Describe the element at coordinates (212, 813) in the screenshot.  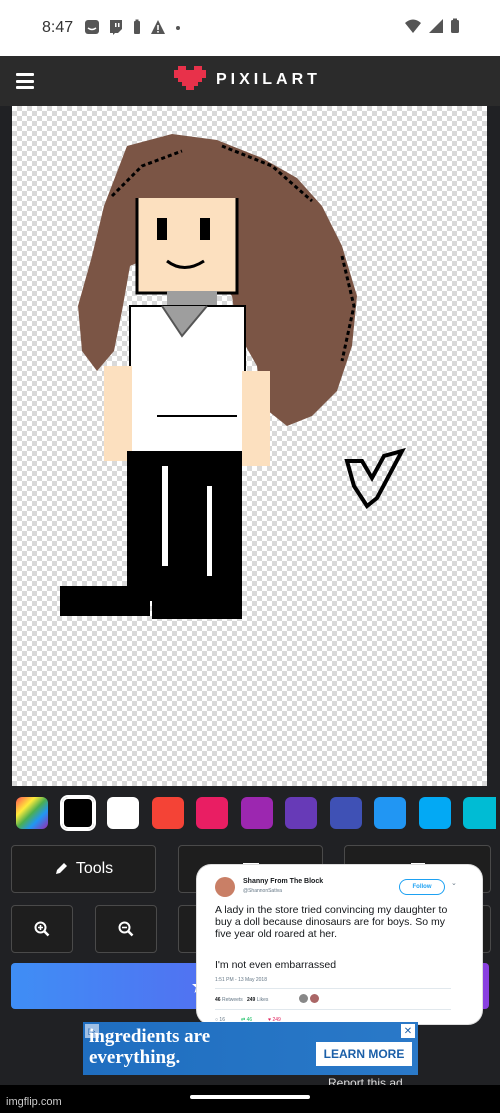
I see `pink-color-swatch` at that location.